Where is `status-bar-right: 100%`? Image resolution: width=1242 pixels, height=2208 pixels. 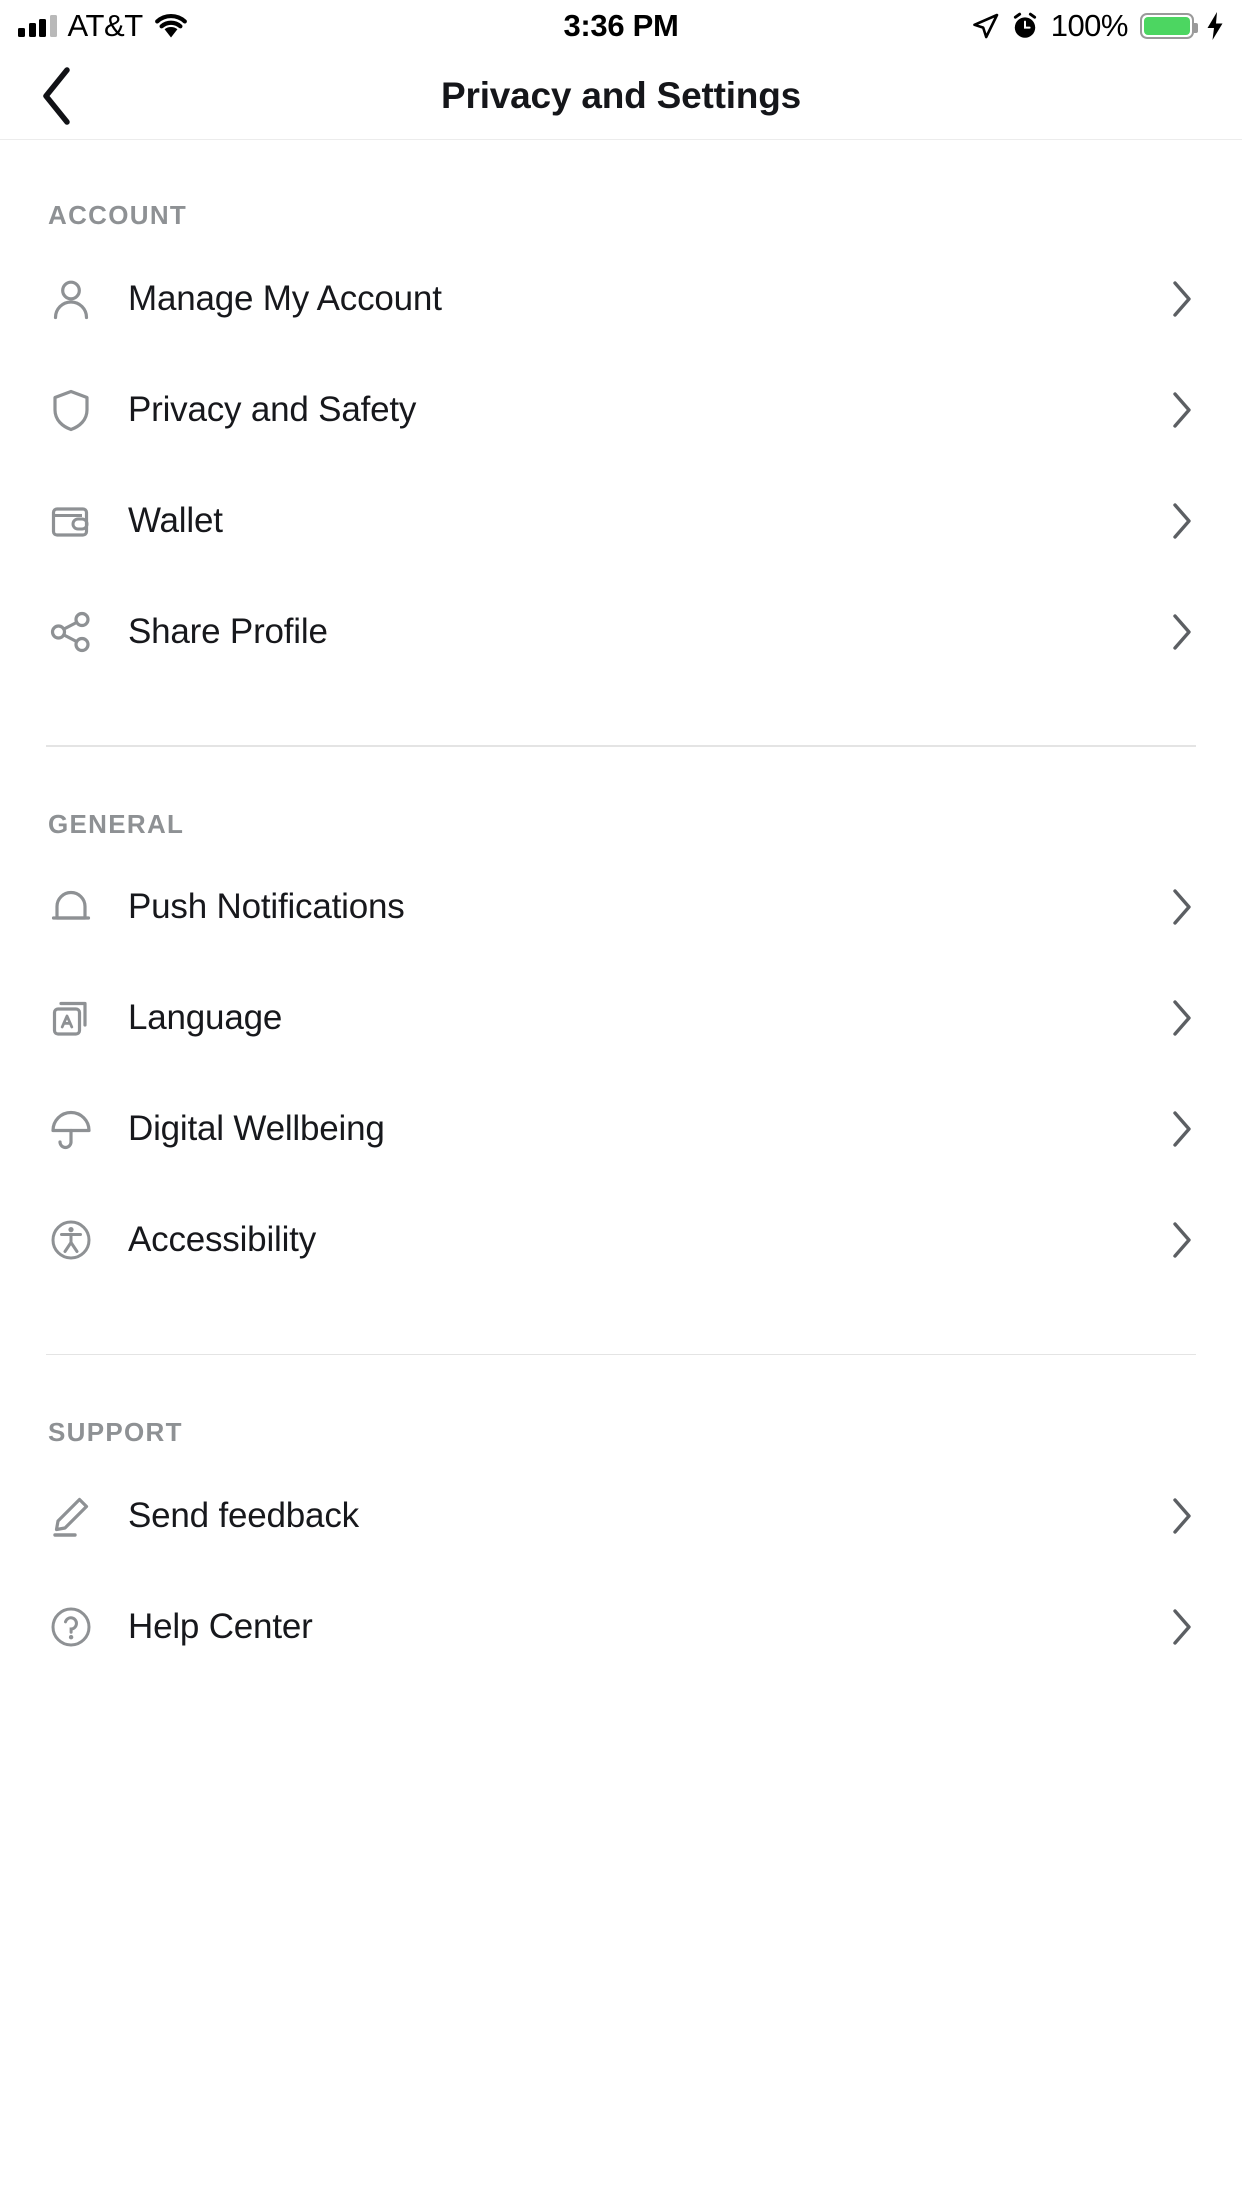 status-bar-right: 100% is located at coordinates (1097, 26).